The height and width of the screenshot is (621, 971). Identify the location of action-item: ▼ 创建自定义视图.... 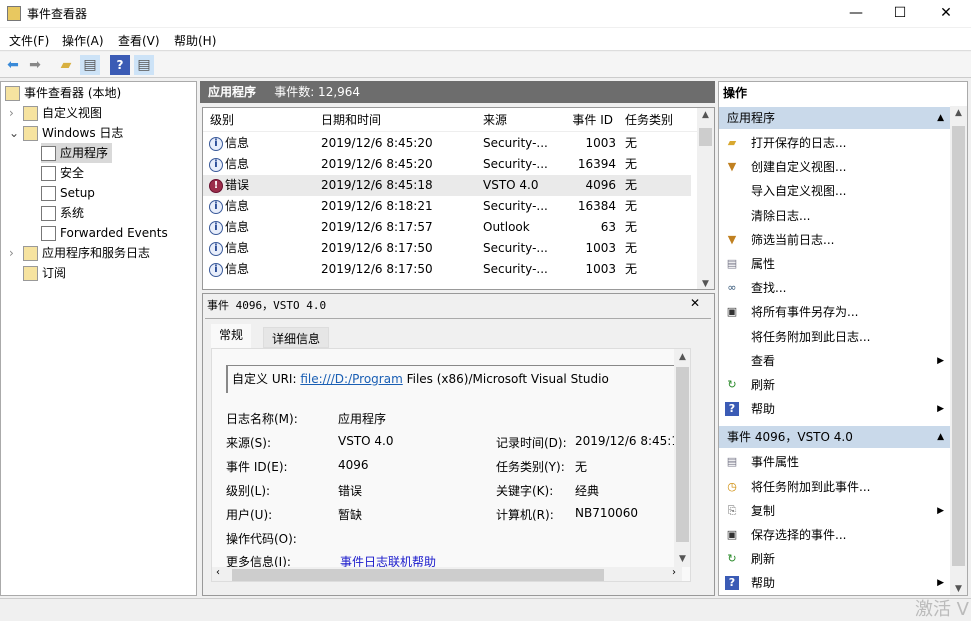
(835, 167).